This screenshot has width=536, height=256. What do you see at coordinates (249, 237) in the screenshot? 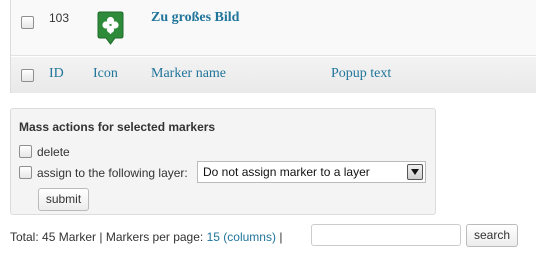
I see `columns-link: (columns)` at bounding box center [249, 237].